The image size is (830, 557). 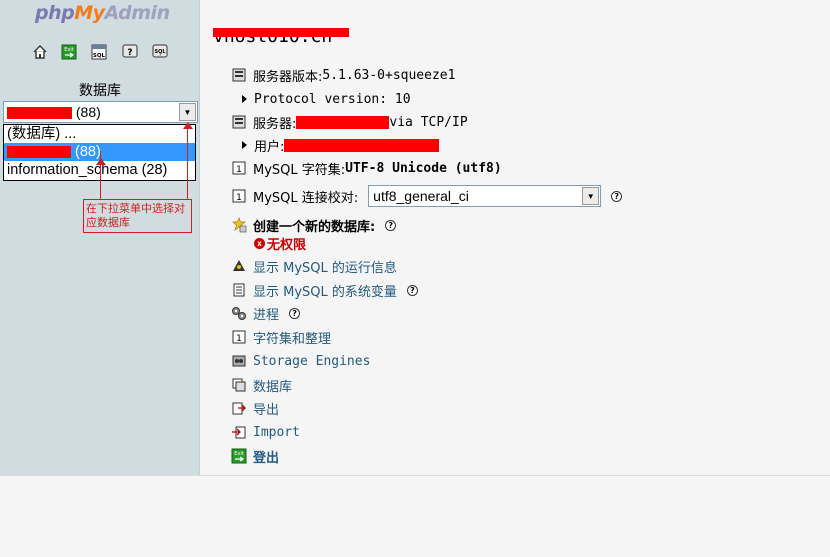 What do you see at coordinates (188, 125) in the screenshot?
I see `annotation-arrow-head` at bounding box center [188, 125].